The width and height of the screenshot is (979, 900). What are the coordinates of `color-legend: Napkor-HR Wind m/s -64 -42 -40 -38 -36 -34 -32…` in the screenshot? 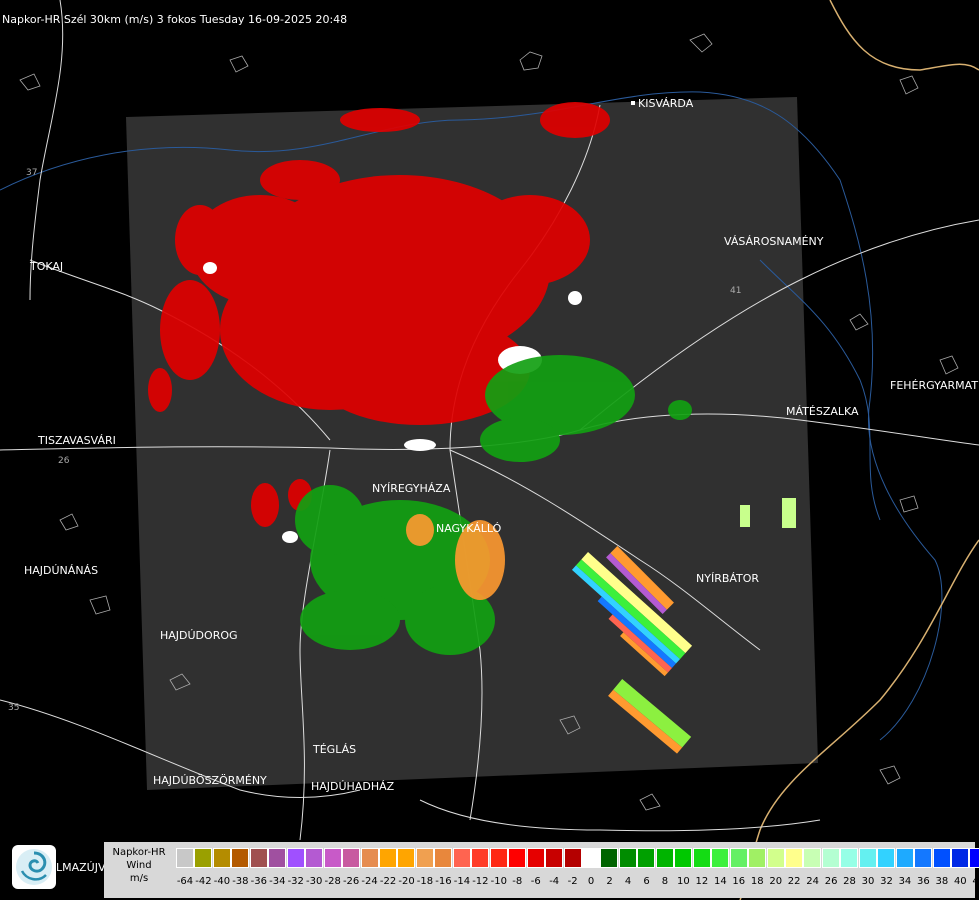 It's located at (541, 870).